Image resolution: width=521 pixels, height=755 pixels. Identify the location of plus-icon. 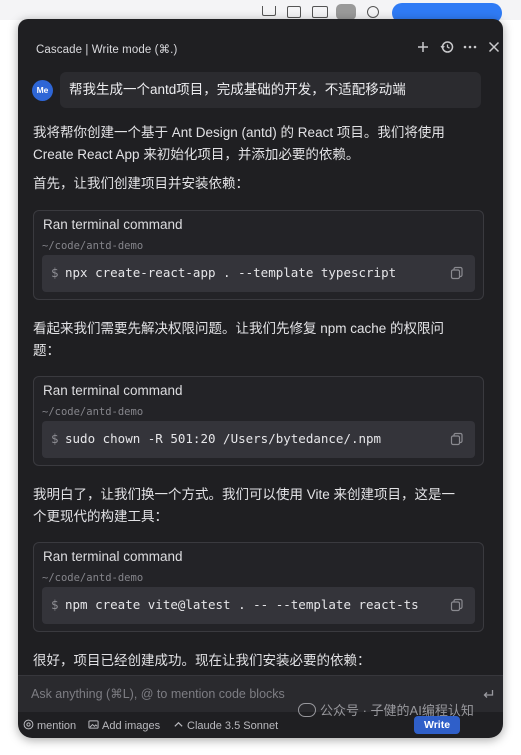
(423, 47).